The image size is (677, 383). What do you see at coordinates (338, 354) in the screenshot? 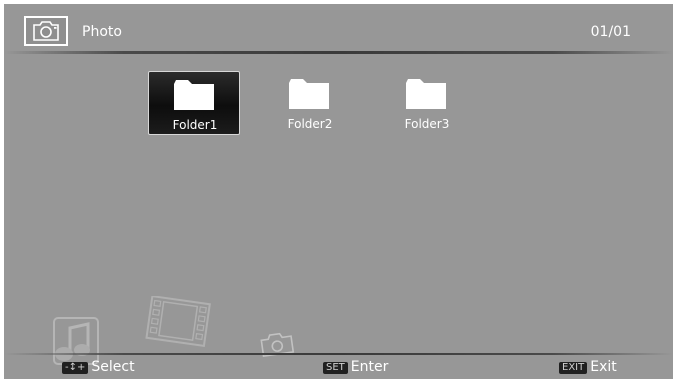
I see `footer-divider` at bounding box center [338, 354].